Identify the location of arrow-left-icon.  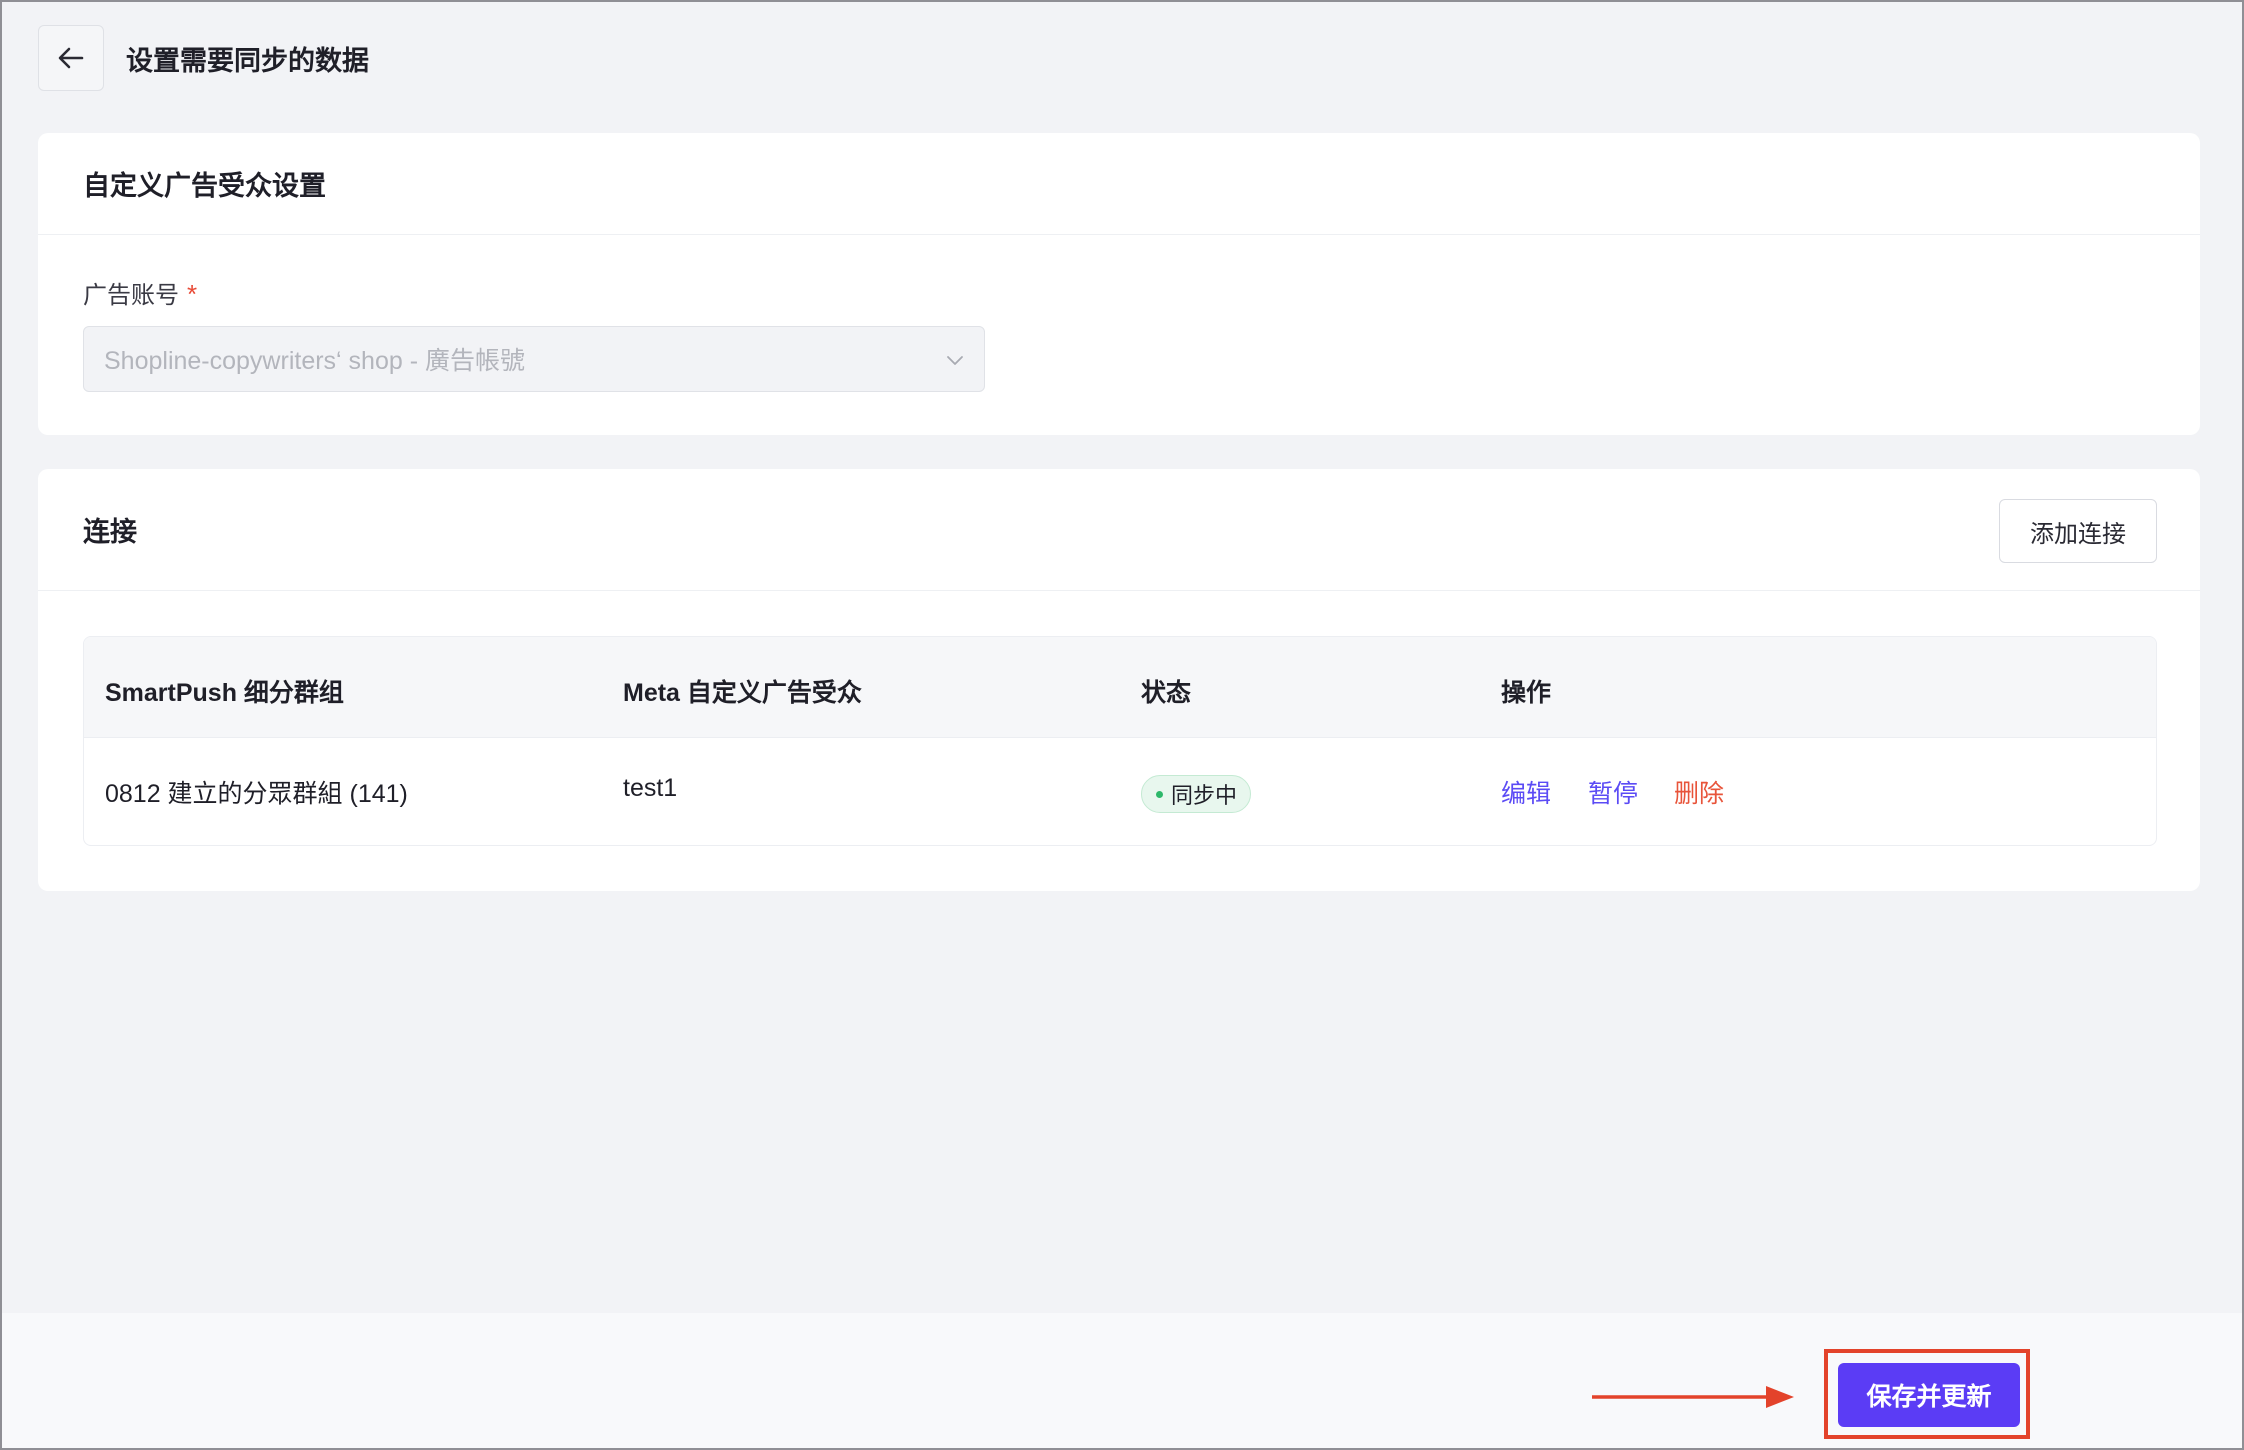
(71, 58).